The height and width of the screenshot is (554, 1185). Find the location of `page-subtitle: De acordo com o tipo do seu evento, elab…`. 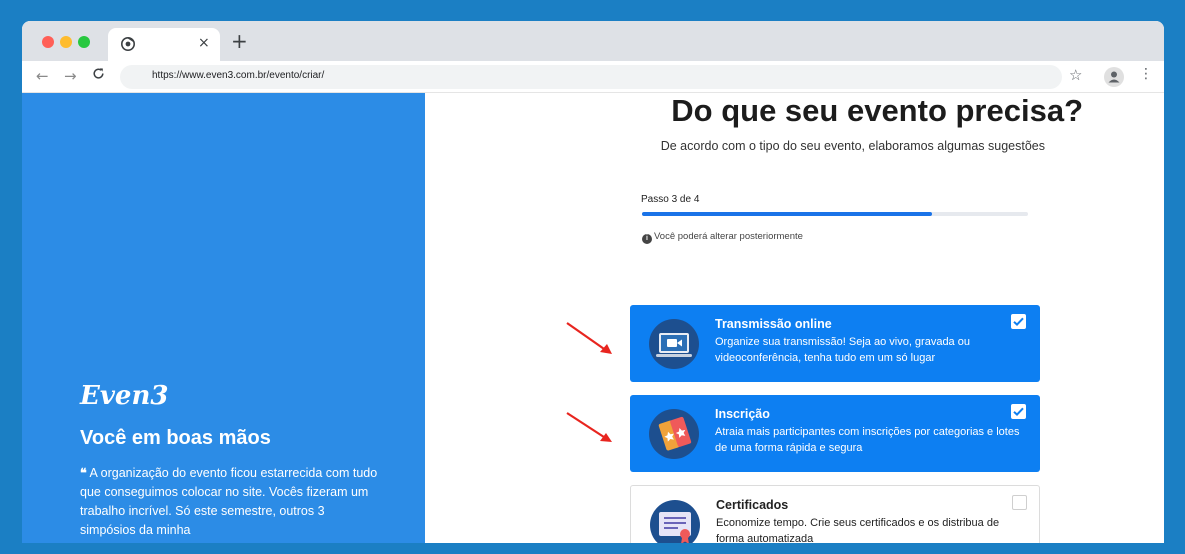

page-subtitle: De acordo com o tipo do seu evento, elab… is located at coordinates (852, 146).